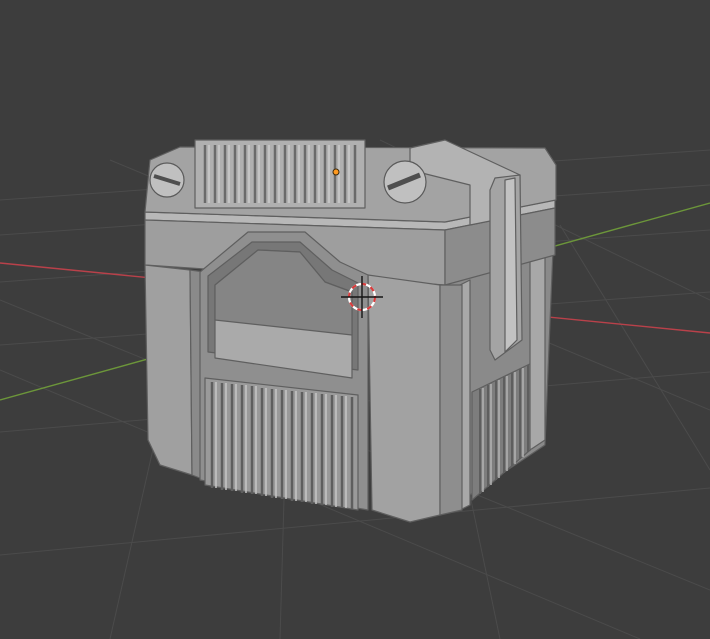  What do you see at coordinates (336, 172) in the screenshot?
I see `object-origin-icon` at bounding box center [336, 172].